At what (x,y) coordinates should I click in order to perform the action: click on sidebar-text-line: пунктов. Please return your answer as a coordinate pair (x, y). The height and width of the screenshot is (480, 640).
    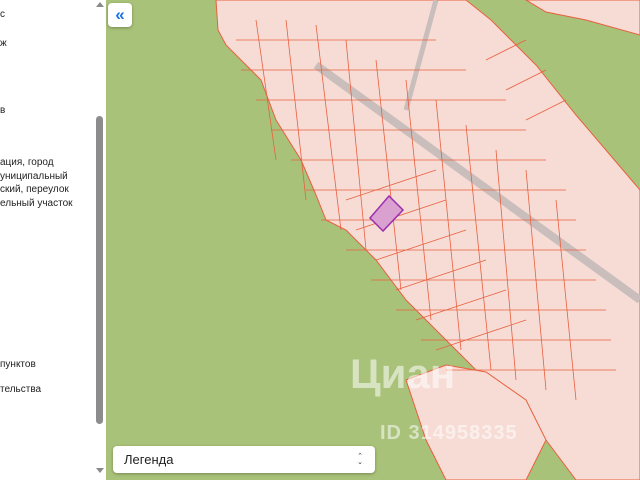
    Looking at the image, I should click on (18, 364).